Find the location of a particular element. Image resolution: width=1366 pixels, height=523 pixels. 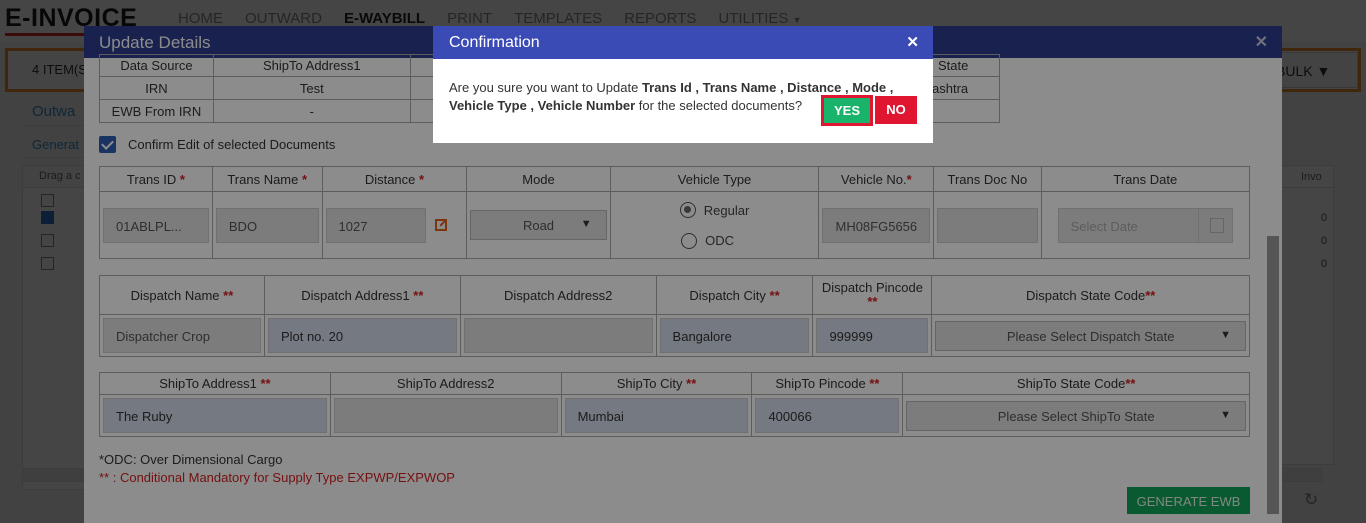

confirmation-title: Confirmation is located at coordinates (494, 42).